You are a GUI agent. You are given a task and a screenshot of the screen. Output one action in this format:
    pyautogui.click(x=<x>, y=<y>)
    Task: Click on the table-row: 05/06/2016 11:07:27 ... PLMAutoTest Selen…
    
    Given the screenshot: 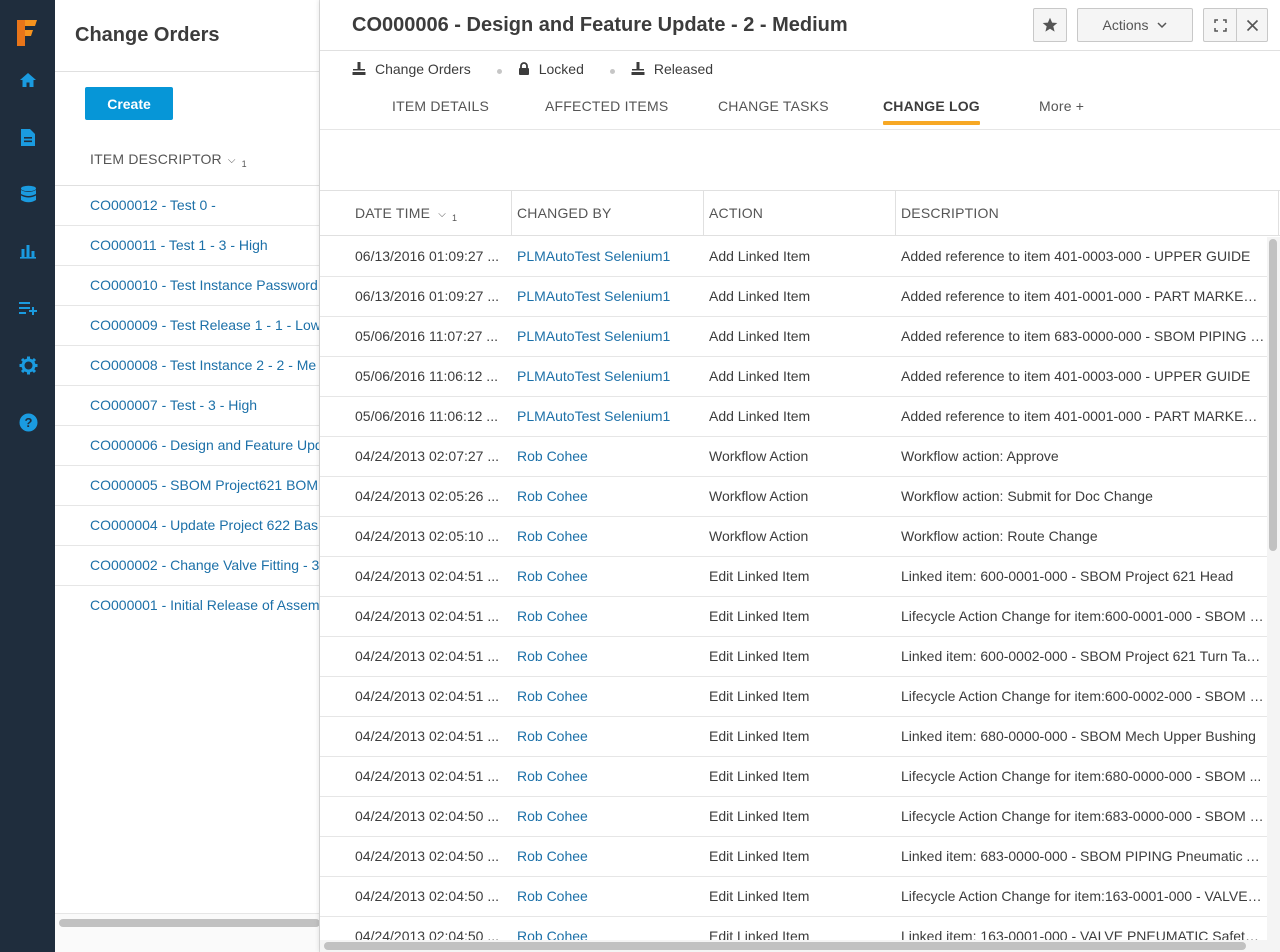 What is the action you would take?
    pyautogui.click(x=793, y=337)
    